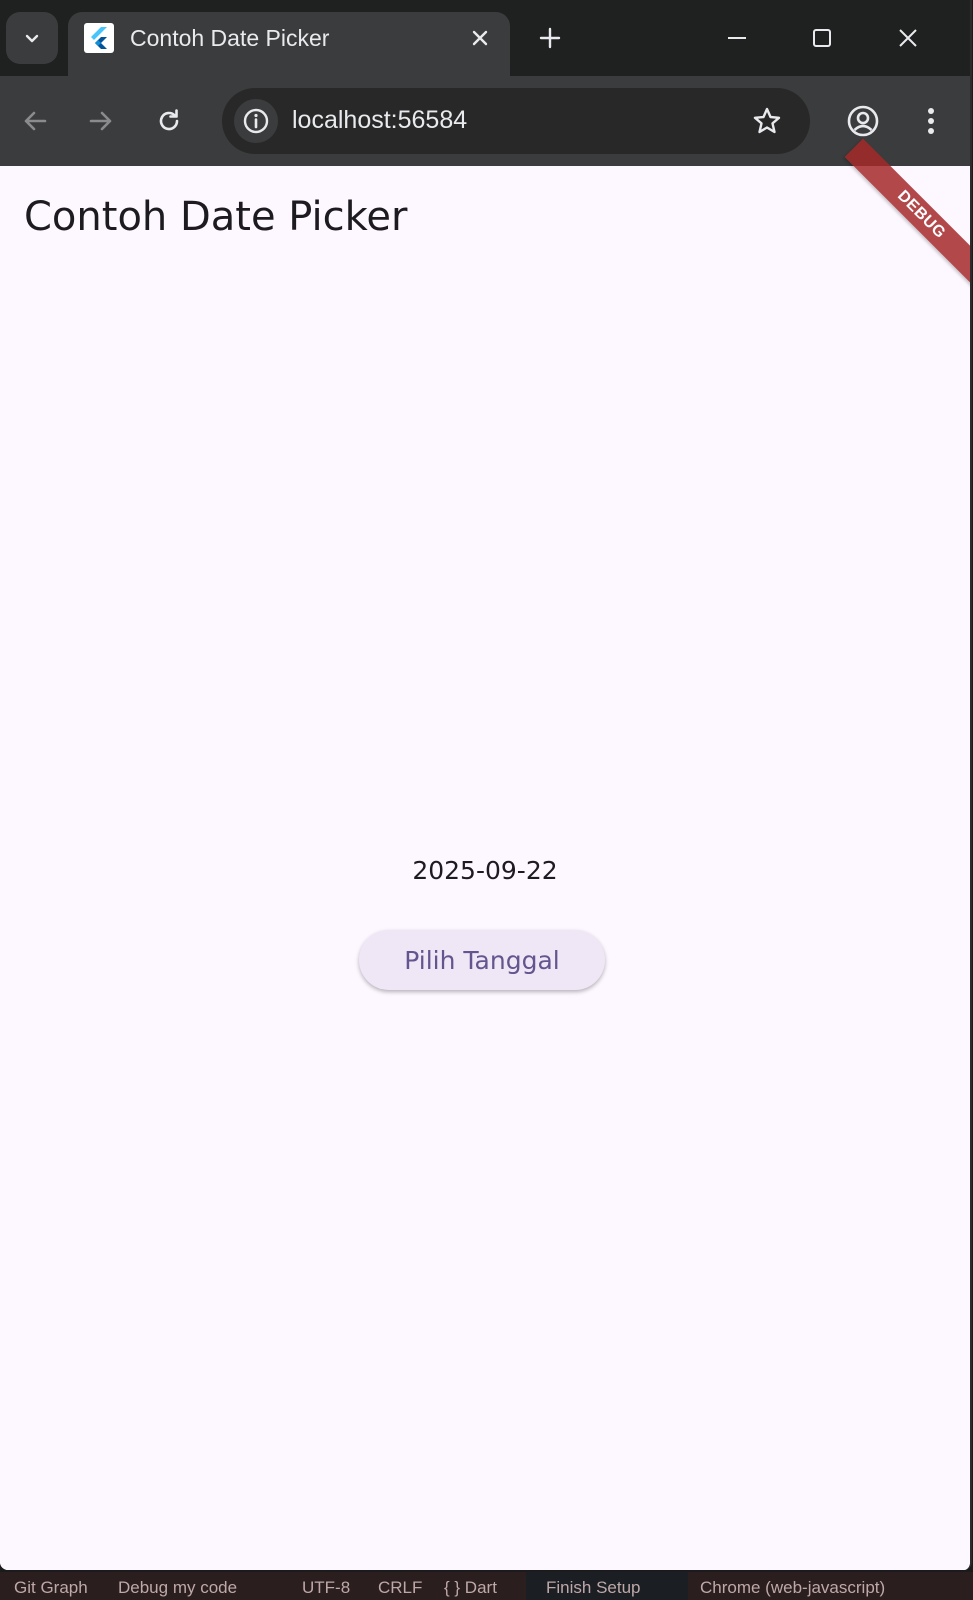  I want to click on address-bar: localhost:56584, so click(516, 121).